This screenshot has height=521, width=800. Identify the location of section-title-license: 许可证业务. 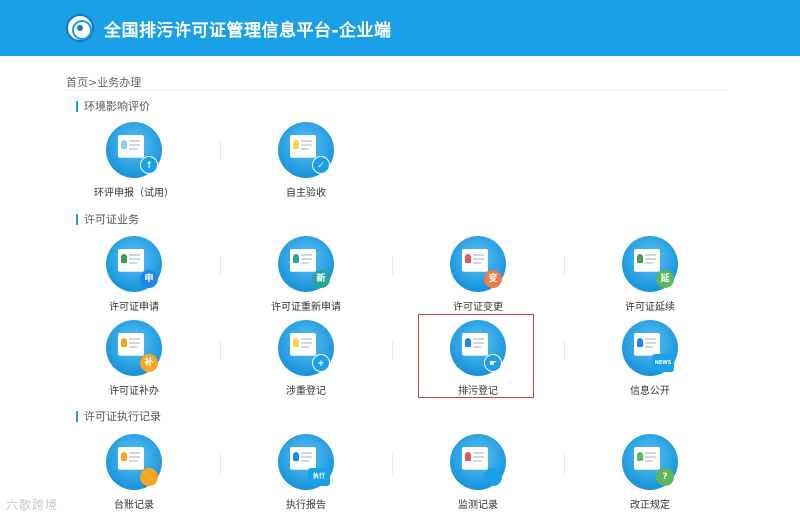
(107, 219).